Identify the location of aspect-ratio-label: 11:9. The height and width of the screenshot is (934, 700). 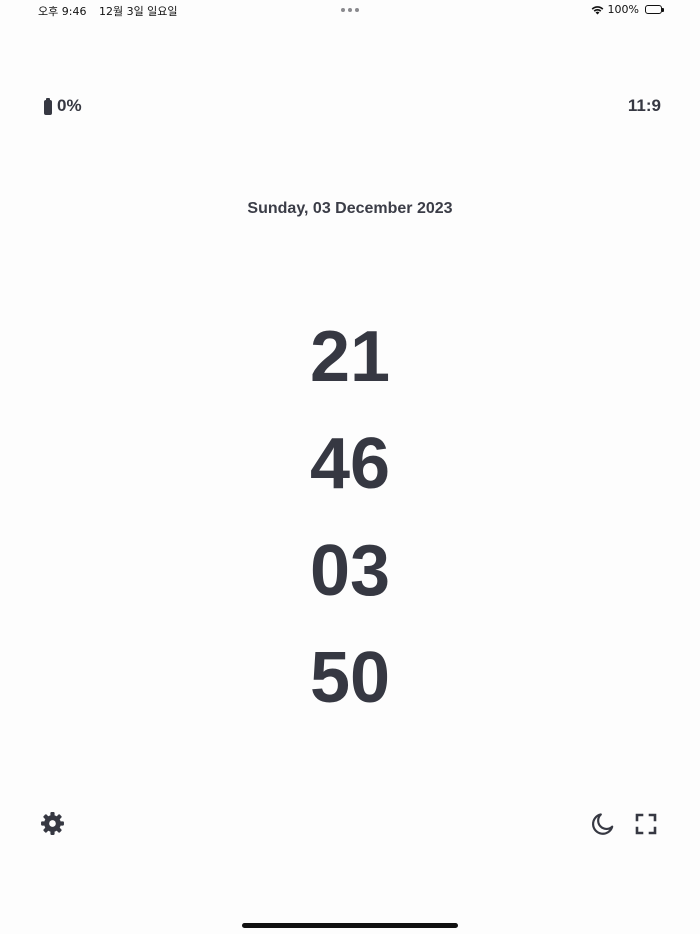
(644, 106).